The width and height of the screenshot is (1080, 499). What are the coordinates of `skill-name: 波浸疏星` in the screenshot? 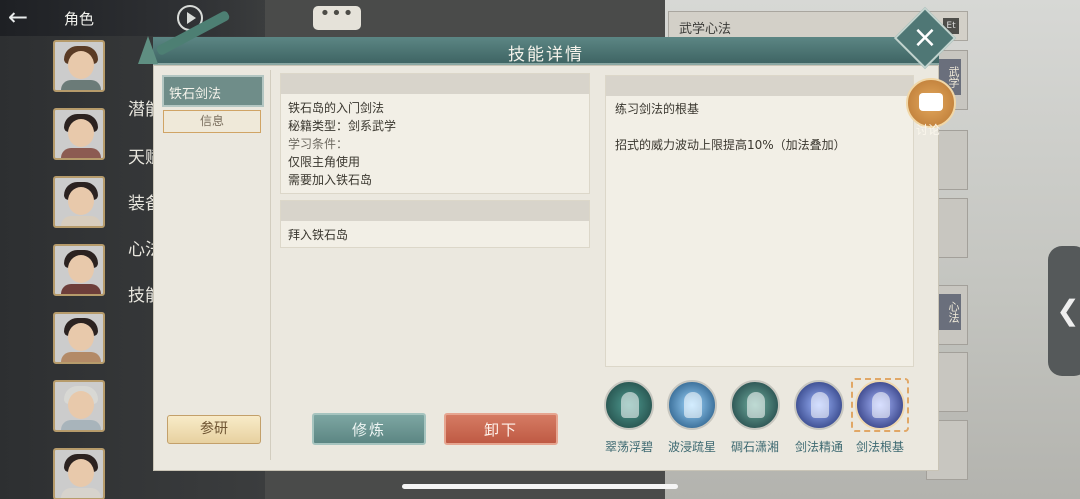 It's located at (691, 447).